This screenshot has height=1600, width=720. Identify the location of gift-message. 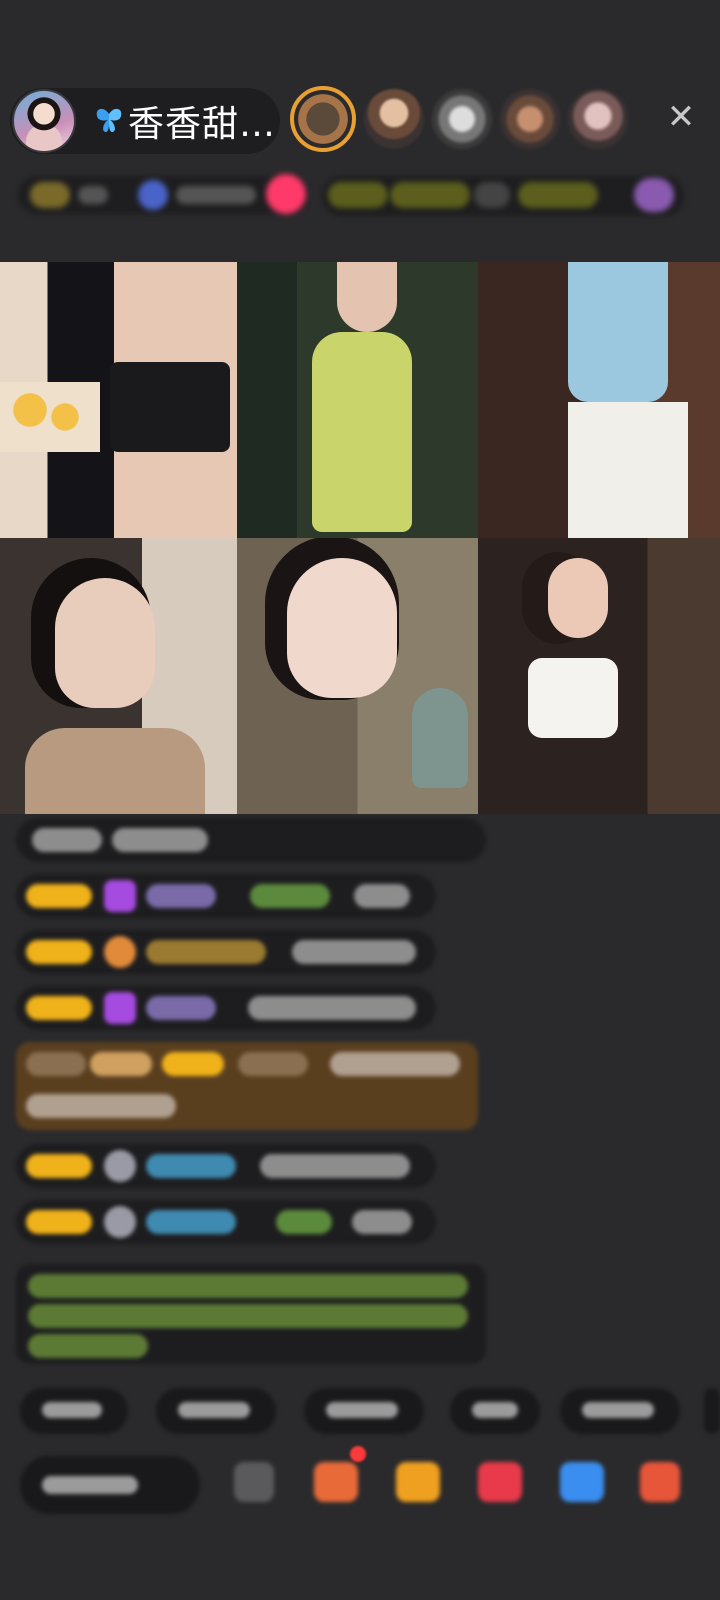
(247, 1086).